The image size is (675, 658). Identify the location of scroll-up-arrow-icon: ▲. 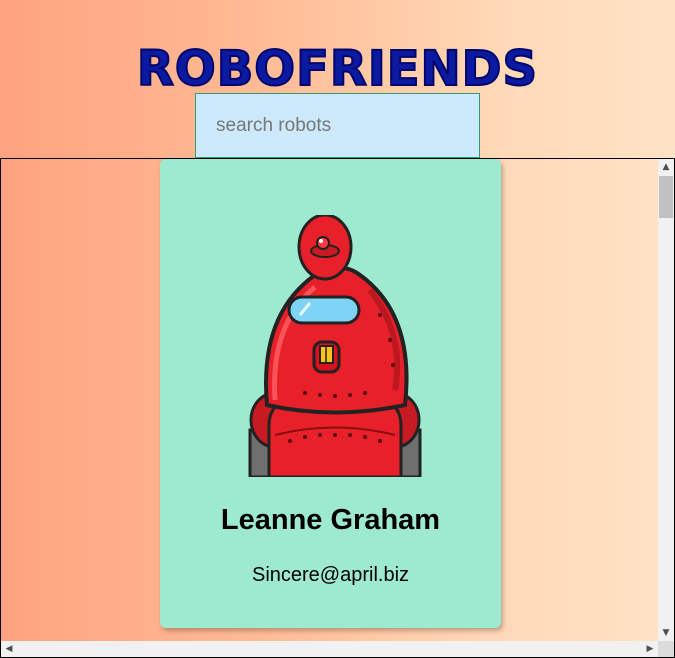
(666, 167).